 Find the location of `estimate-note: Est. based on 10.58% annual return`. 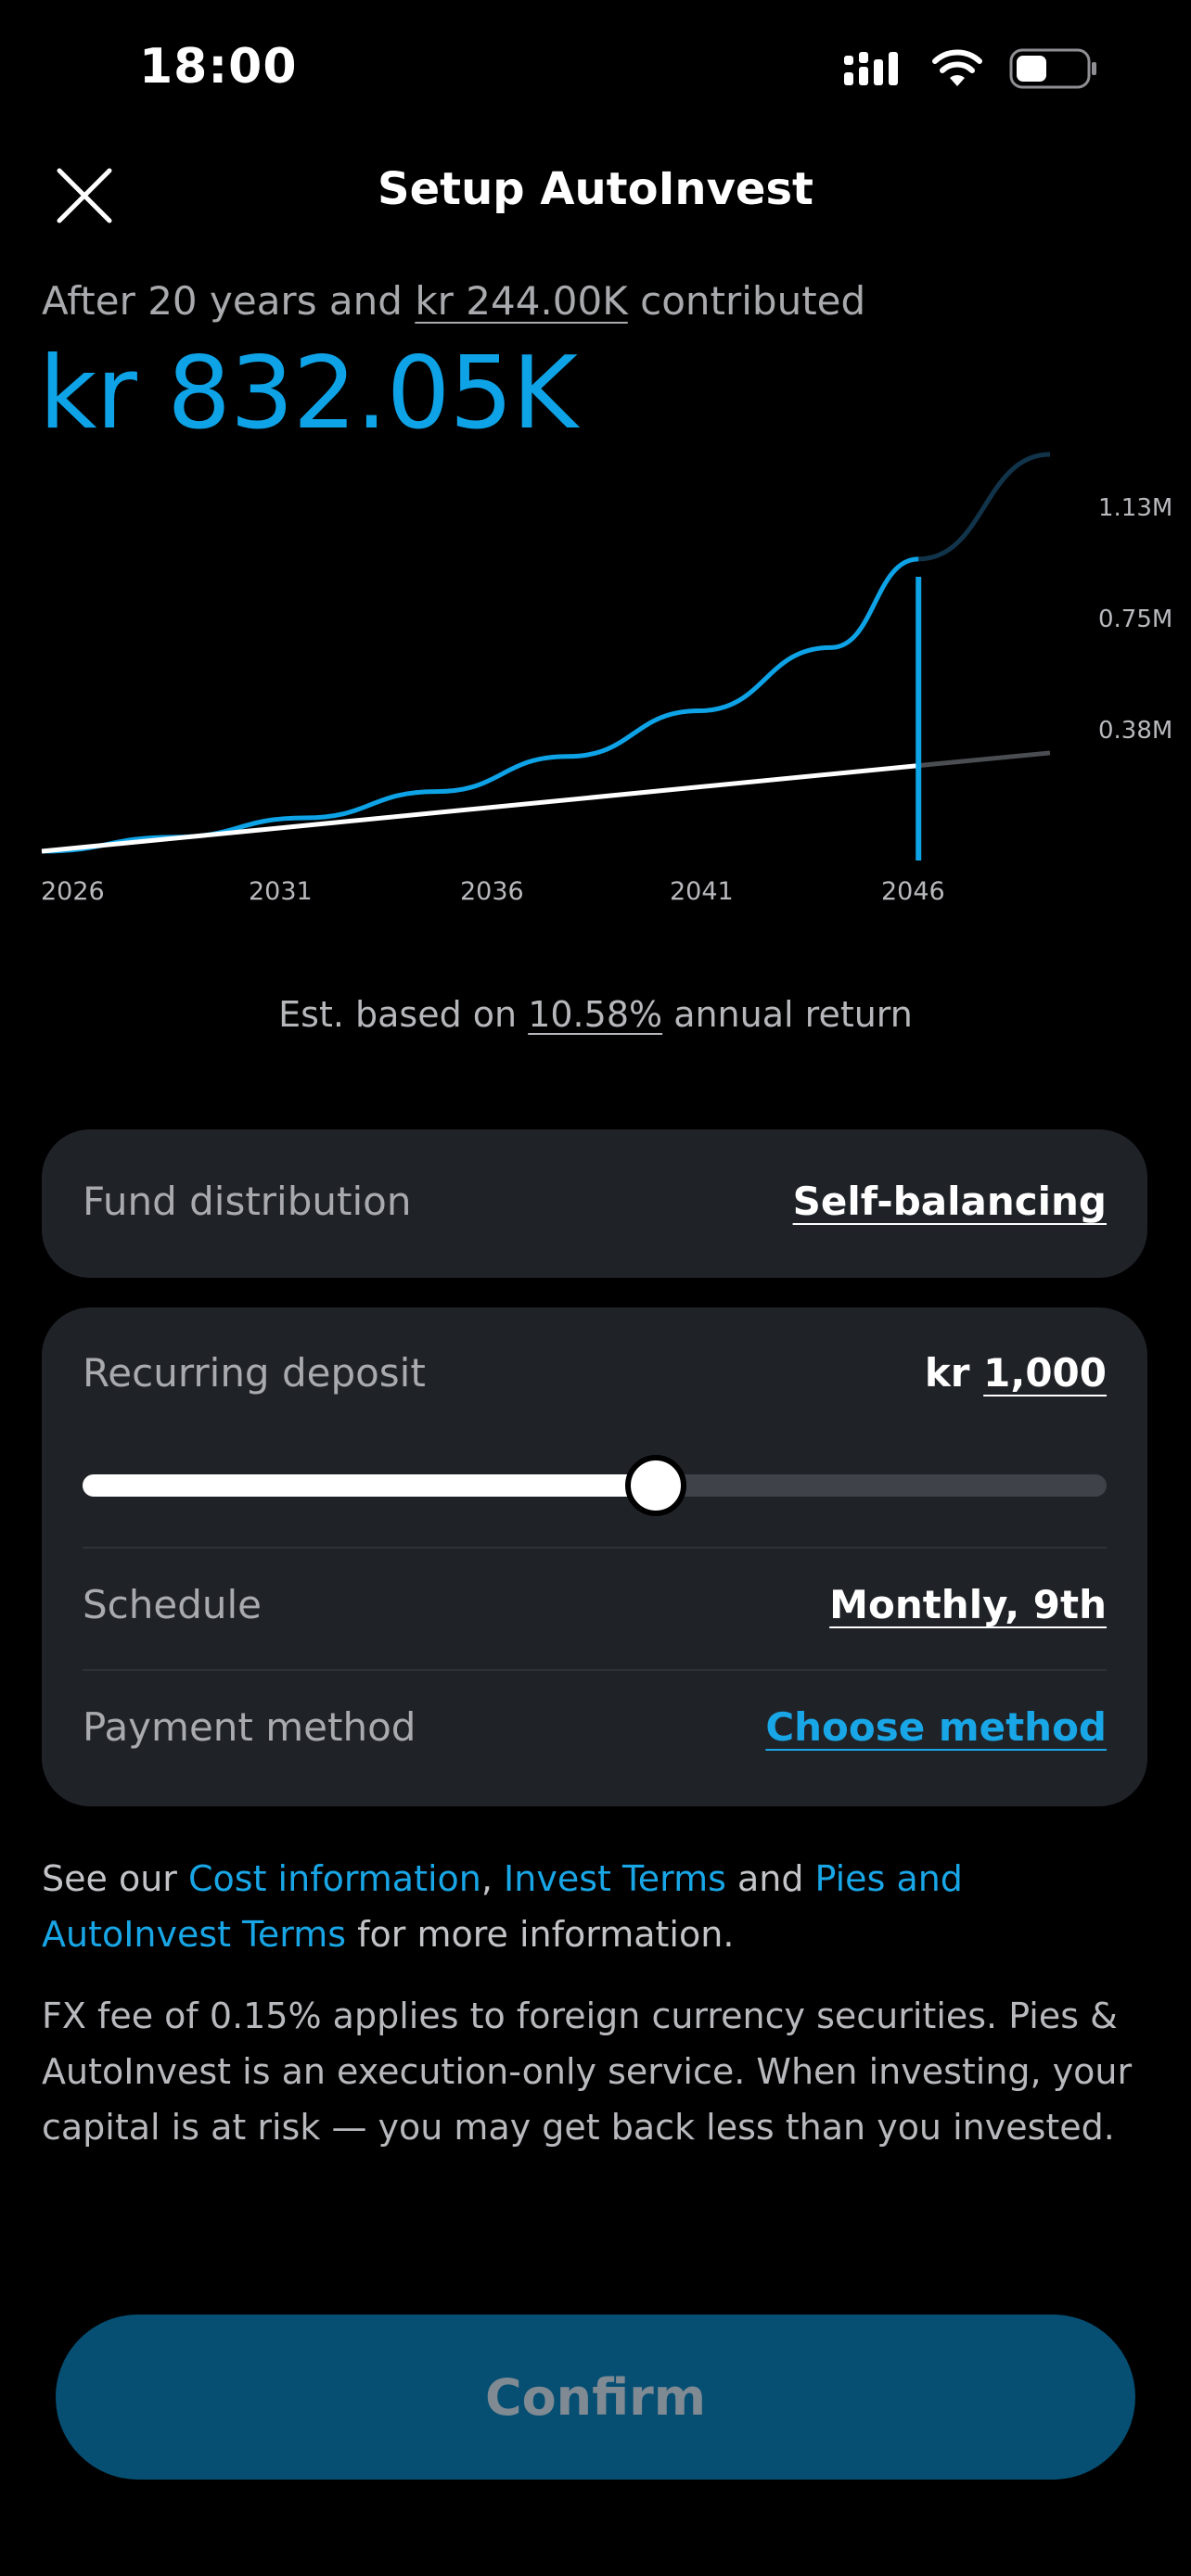

estimate-note: Est. based on 10.58% annual return is located at coordinates (595, 1015).